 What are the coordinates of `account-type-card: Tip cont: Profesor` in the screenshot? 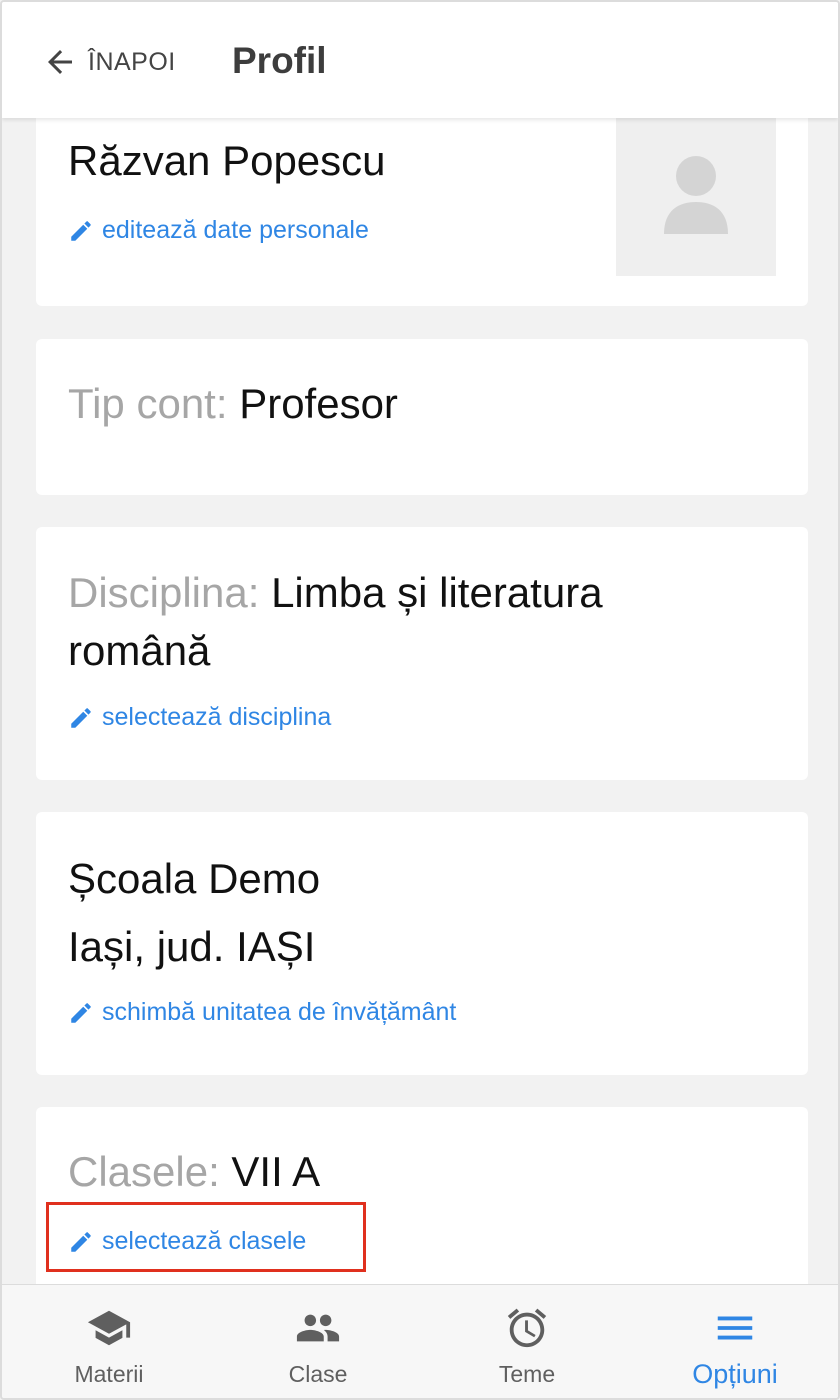 It's located at (422, 417).